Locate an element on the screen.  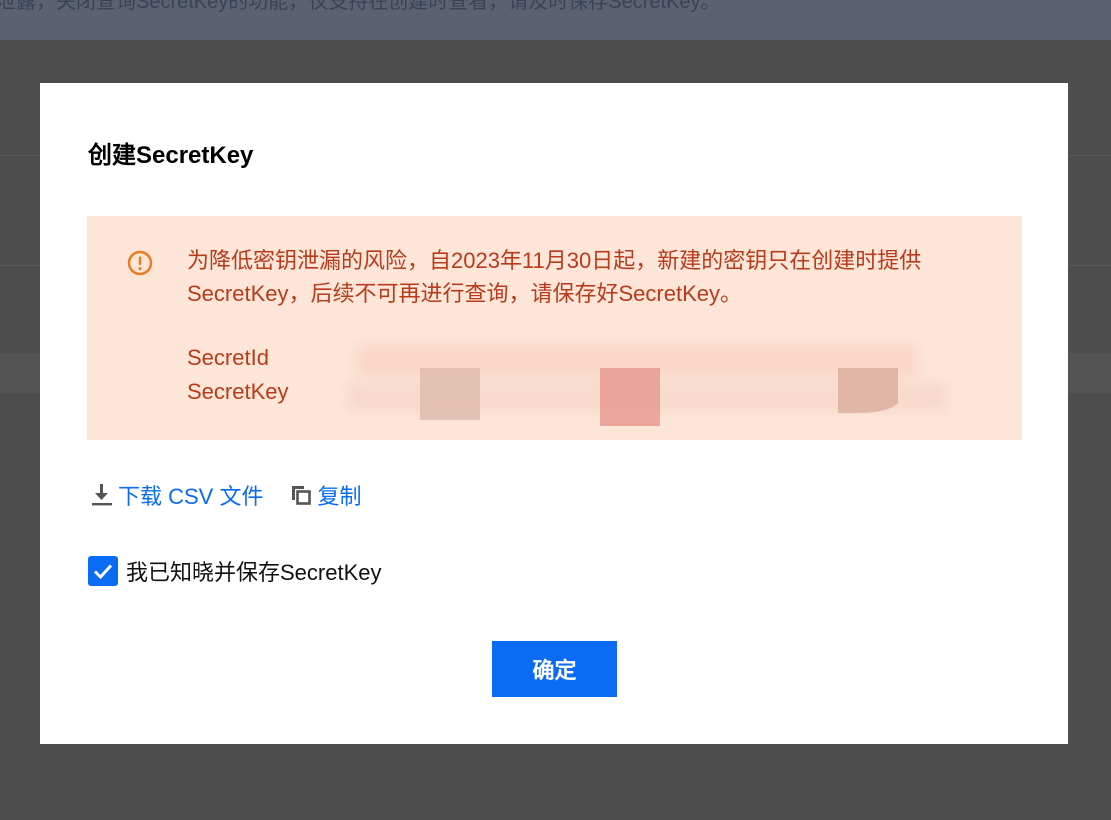
secret-id-label: SecretId is located at coordinates (228, 357).